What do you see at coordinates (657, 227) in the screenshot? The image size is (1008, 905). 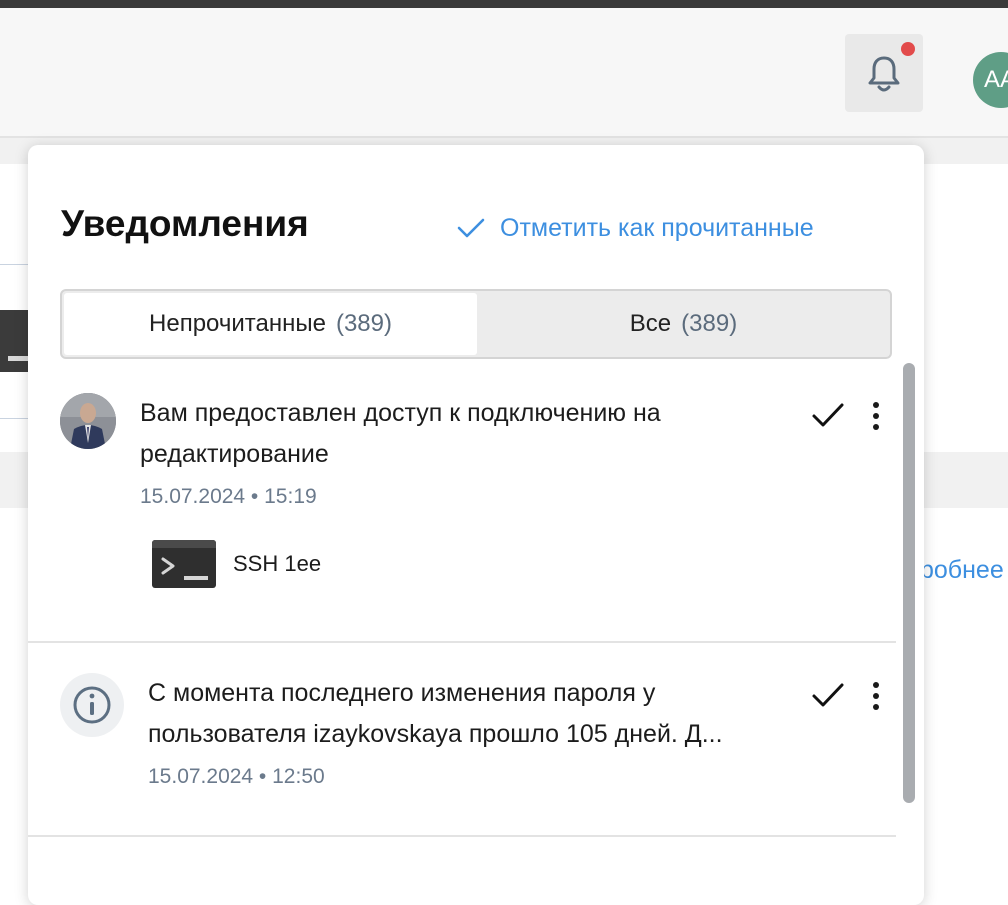 I see `mark-all-read-label: Отметить как прочитанные` at bounding box center [657, 227].